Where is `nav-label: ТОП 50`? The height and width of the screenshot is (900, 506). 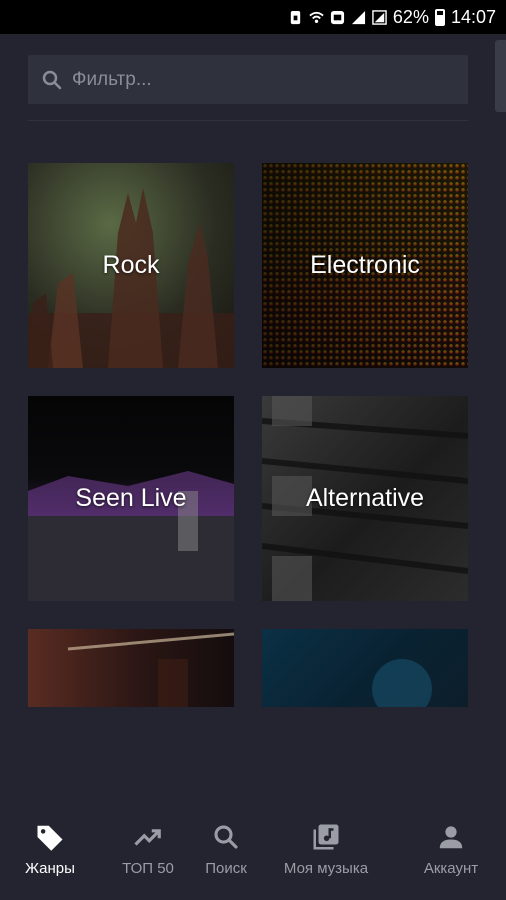
nav-label: ТОП 50 is located at coordinates (148, 868).